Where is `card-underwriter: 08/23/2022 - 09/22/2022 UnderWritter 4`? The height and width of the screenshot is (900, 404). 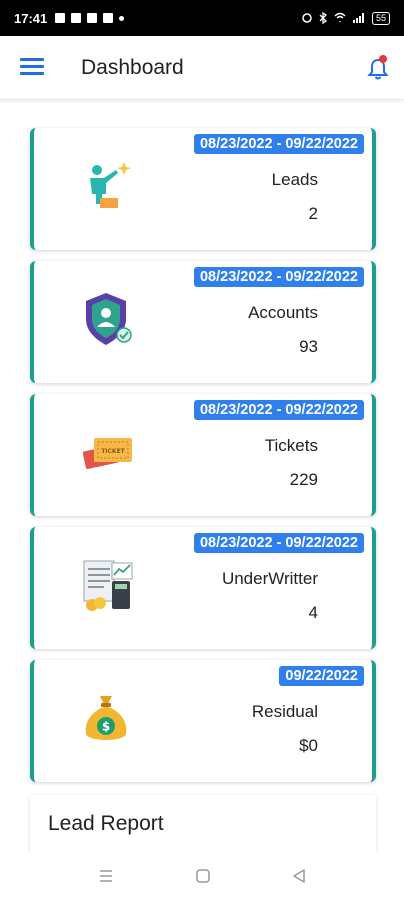
card-underwriter: 08/23/2022 - 09/22/2022 UnderWritter 4 is located at coordinates (203, 588).